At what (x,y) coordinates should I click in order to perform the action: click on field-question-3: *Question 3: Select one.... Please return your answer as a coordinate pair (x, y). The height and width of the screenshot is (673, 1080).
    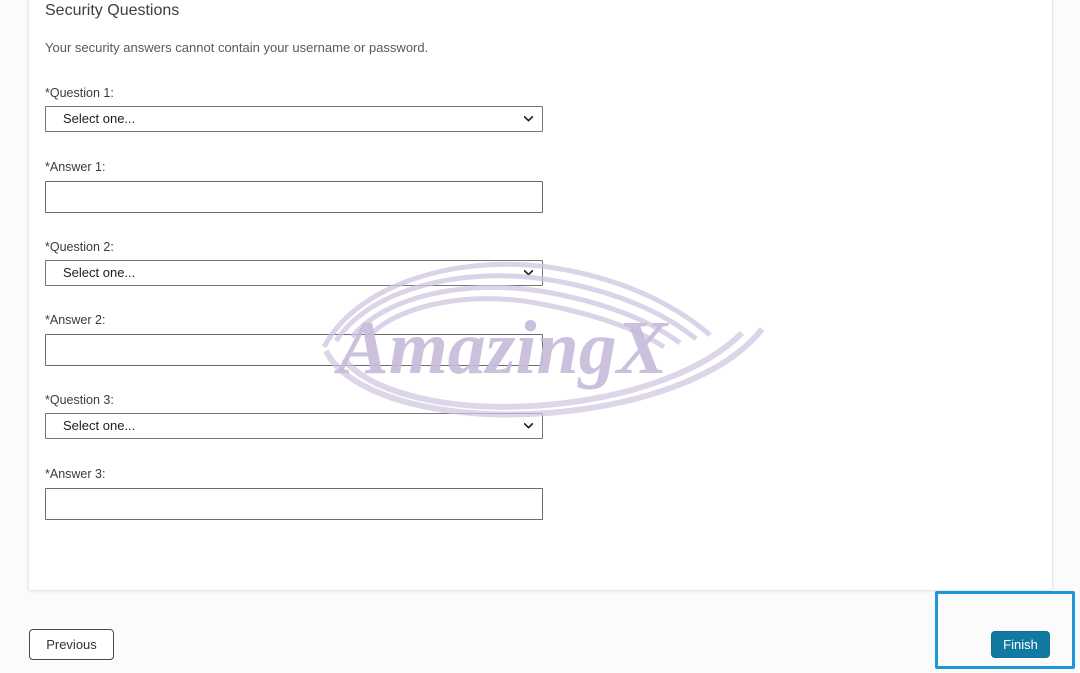
    Looking at the image, I should click on (540, 415).